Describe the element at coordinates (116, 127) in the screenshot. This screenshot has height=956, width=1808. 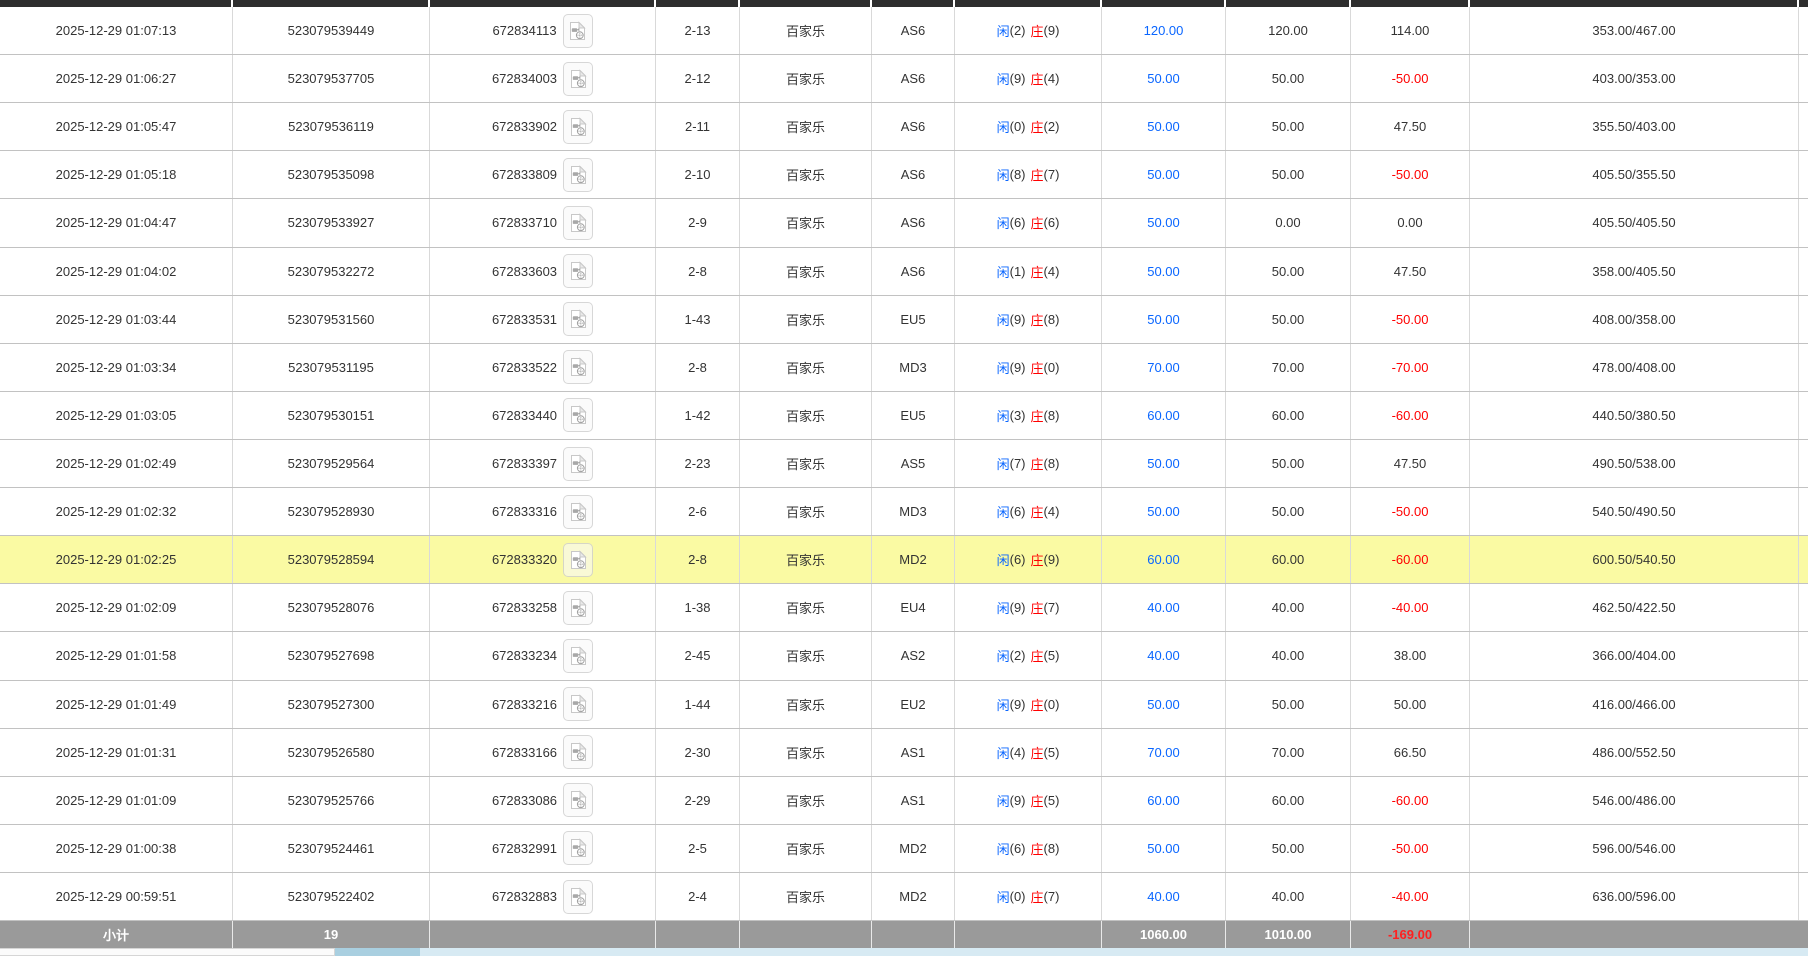
I see `cell-time: 2025-12-29 01:05:47` at that location.